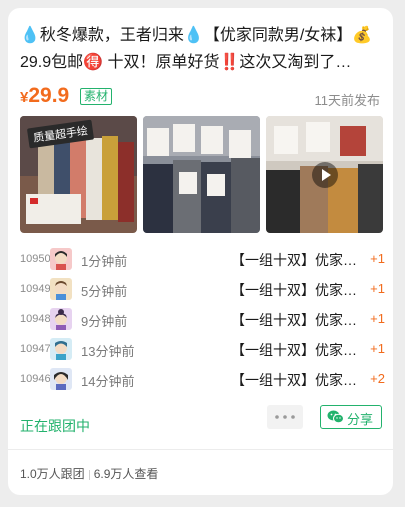 Image resolution: width=405 pixels, height=507 pixels. I want to click on stats-separator, so click(89, 474).